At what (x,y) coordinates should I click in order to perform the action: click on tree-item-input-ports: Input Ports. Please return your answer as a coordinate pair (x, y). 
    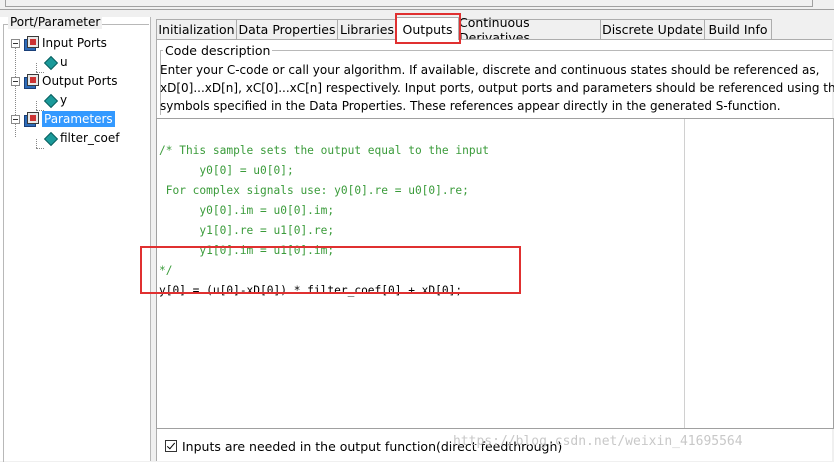
    Looking at the image, I should click on (59, 43).